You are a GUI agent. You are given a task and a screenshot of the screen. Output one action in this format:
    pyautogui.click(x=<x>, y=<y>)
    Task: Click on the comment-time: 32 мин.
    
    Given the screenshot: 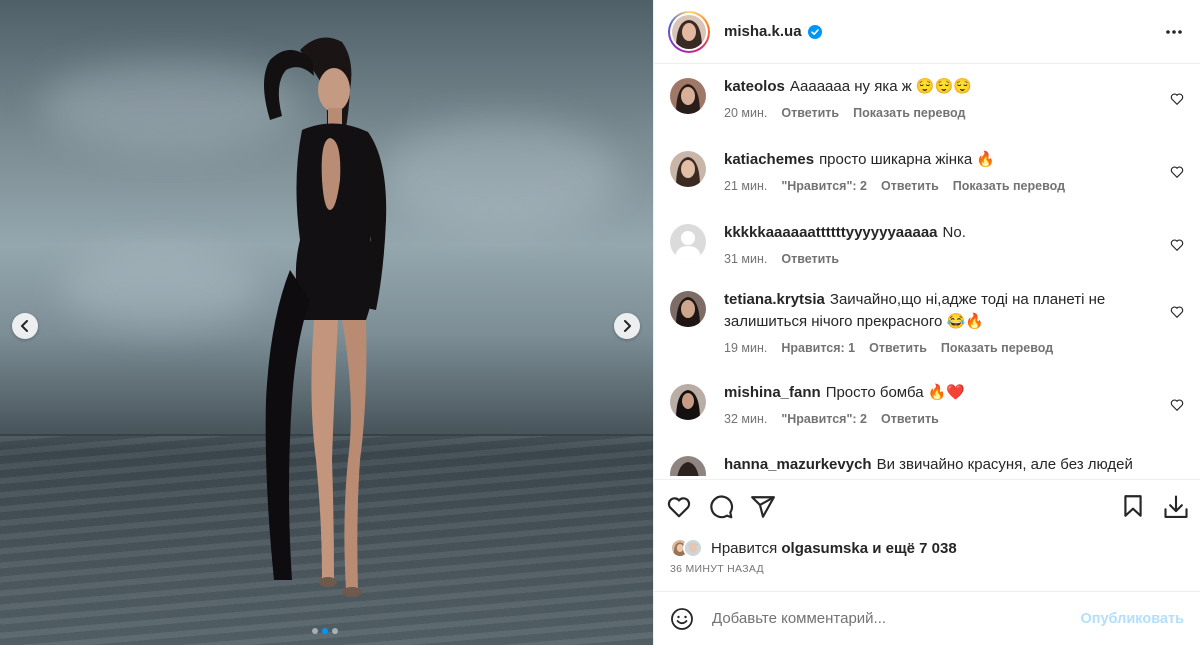 What is the action you would take?
    pyautogui.click(x=745, y=419)
    